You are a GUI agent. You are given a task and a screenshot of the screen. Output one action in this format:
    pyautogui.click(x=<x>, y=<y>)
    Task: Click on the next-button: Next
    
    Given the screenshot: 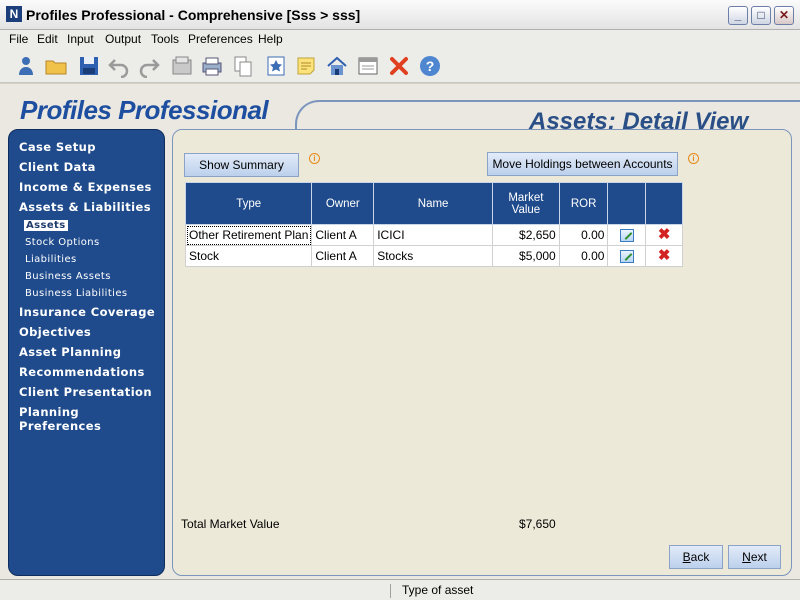 What is the action you would take?
    pyautogui.click(x=754, y=557)
    